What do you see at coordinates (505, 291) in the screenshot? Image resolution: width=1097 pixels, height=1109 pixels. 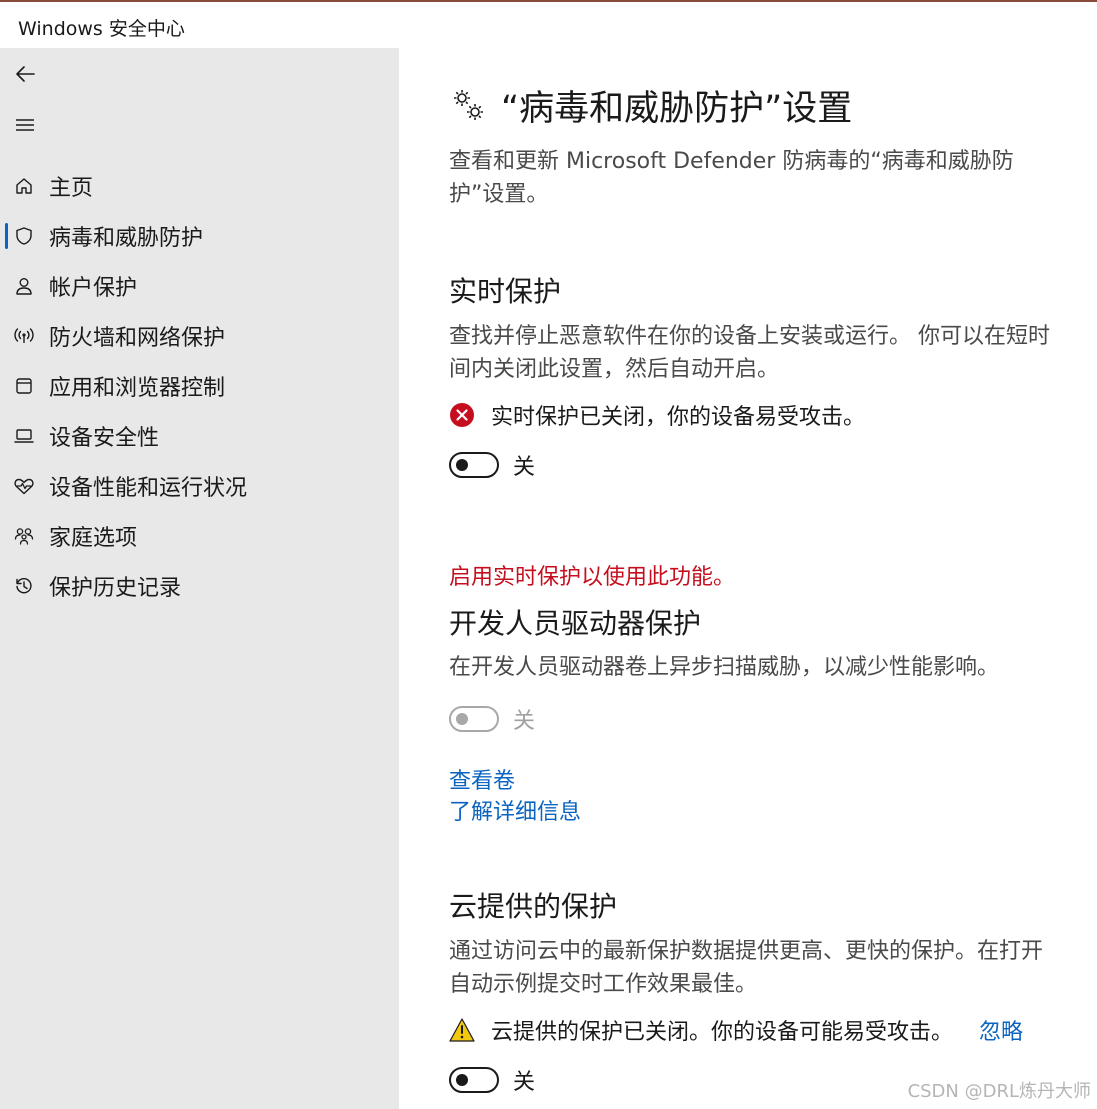 I see `realtime-protection-heading: 实时保护` at bounding box center [505, 291].